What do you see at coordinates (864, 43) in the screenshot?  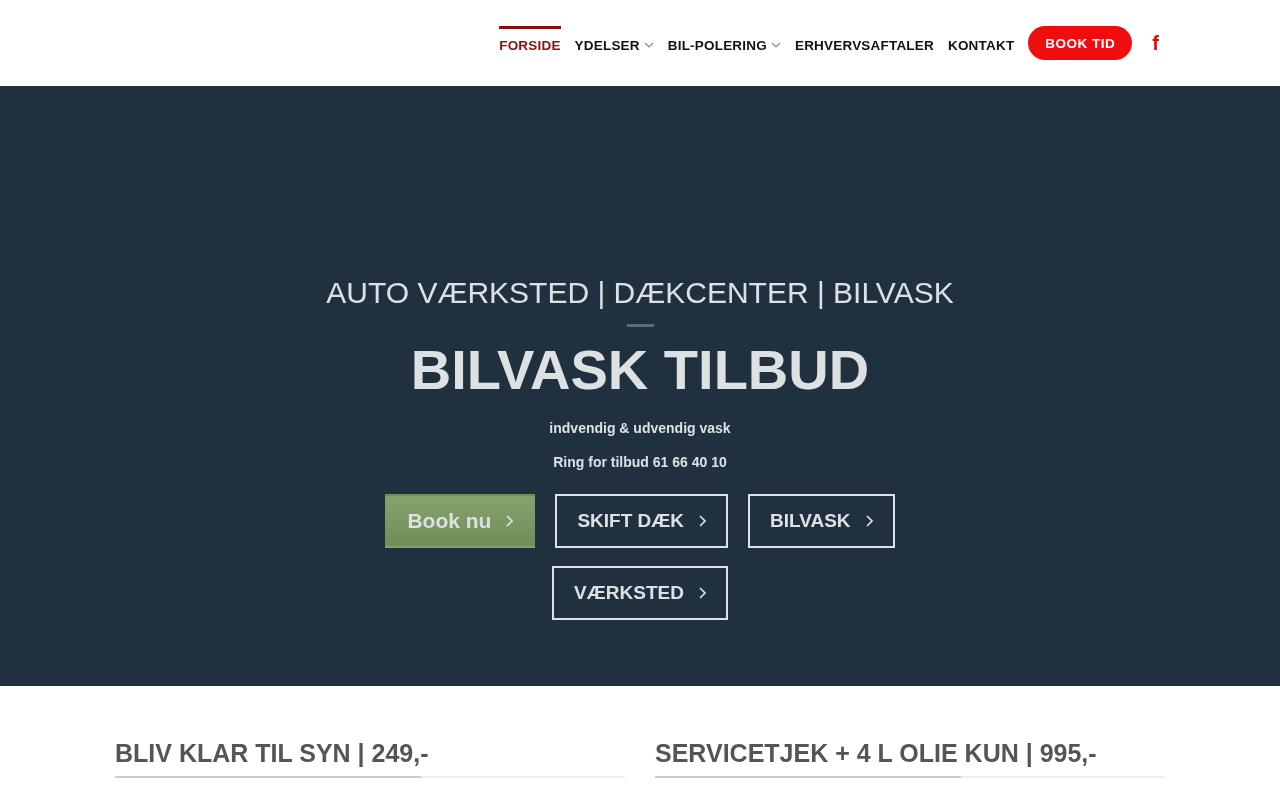 I see `nav-link: ERHVERVSAFTALER` at bounding box center [864, 43].